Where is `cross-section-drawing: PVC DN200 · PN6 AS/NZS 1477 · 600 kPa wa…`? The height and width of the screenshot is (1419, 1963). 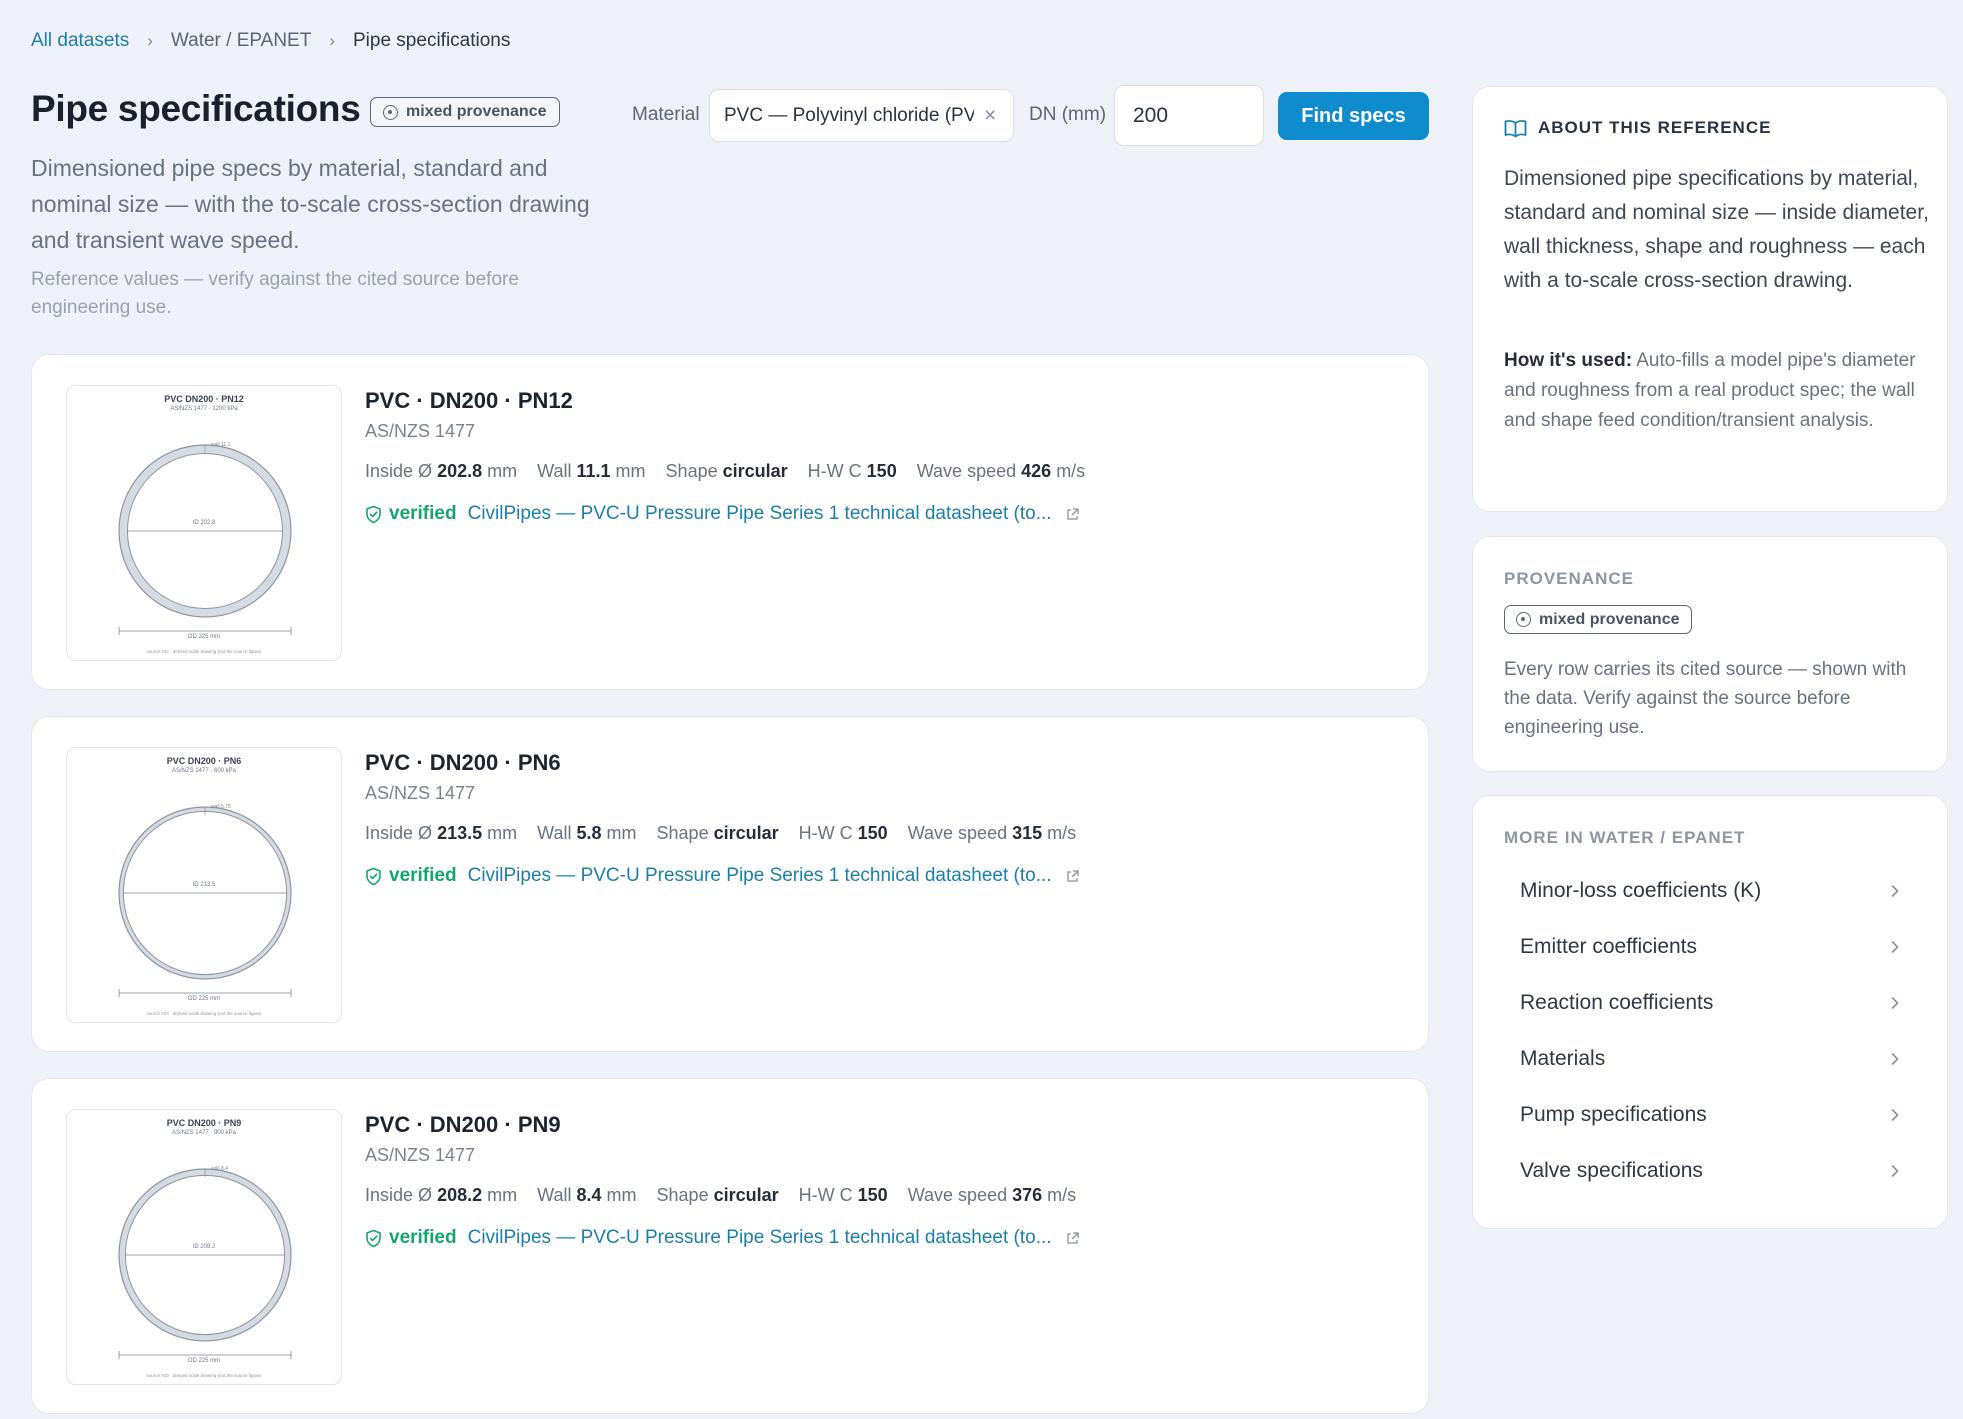 cross-section-drawing: PVC DN200 · PN6 AS/NZS 1477 · 600 kPa wa… is located at coordinates (204, 885).